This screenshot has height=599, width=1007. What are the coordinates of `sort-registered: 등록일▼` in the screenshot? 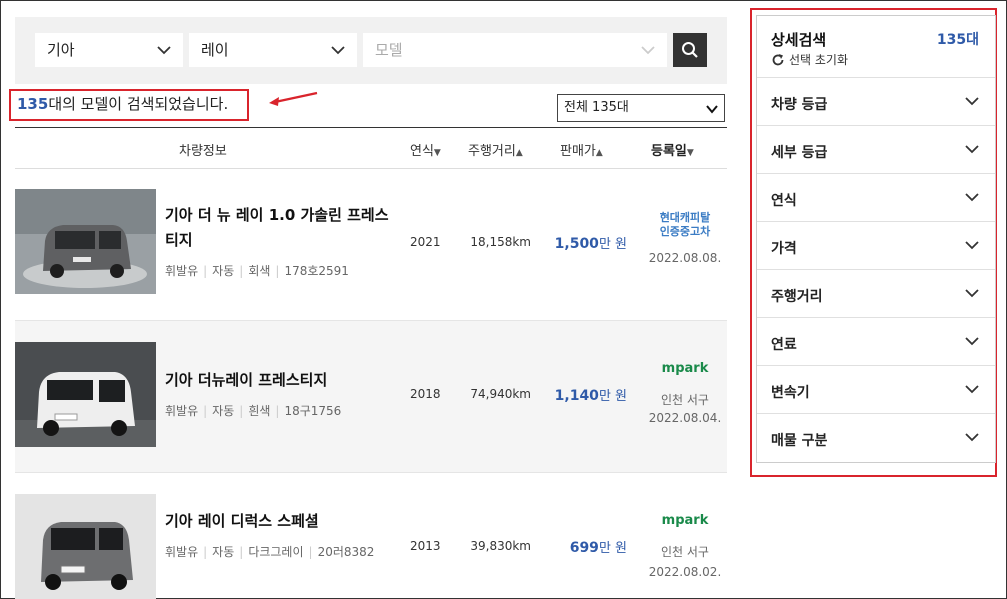 It's located at (672, 149).